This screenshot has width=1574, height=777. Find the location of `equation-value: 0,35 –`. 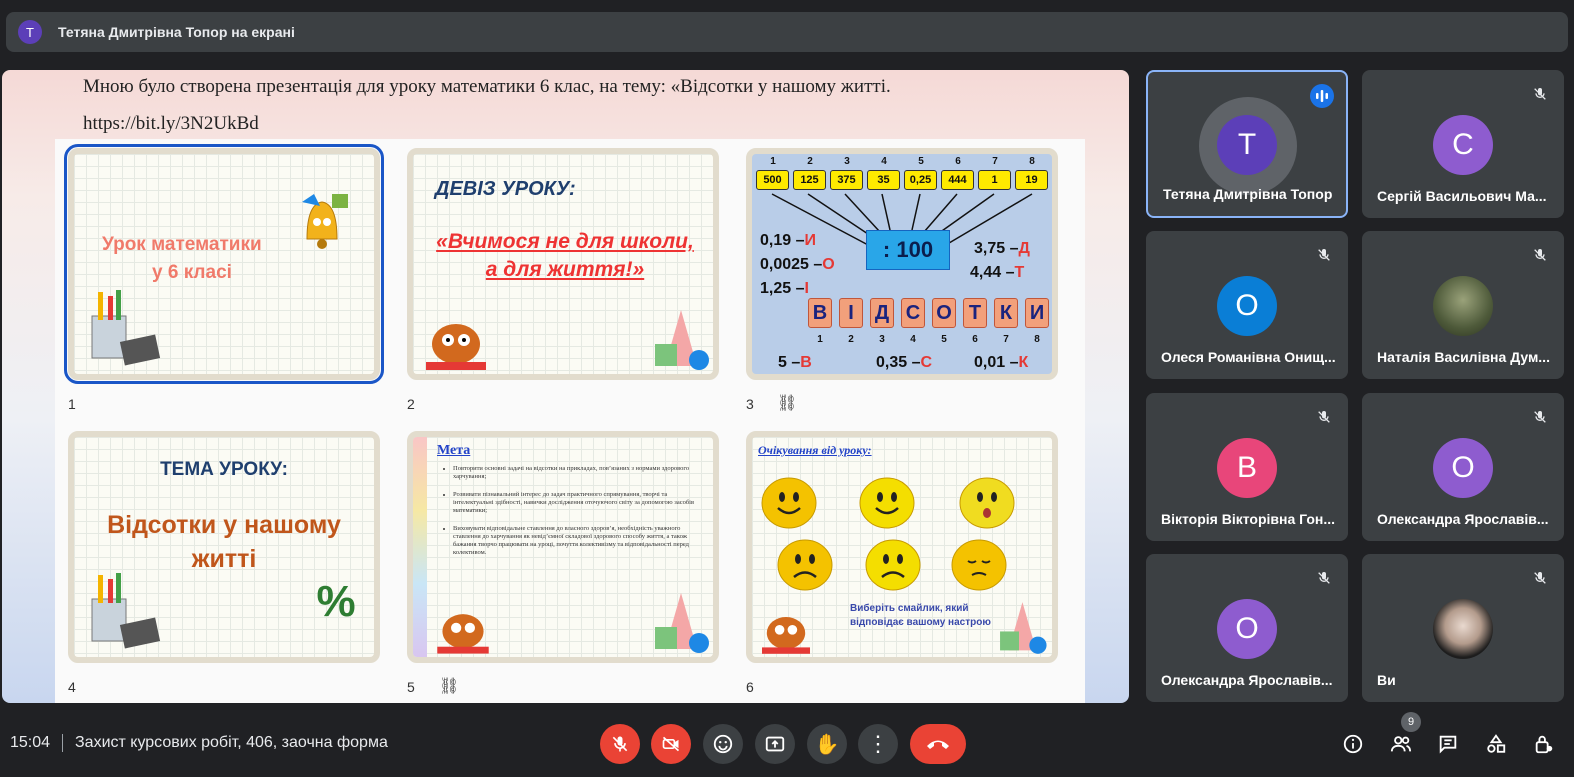

equation-value: 0,35 – is located at coordinates (898, 362).